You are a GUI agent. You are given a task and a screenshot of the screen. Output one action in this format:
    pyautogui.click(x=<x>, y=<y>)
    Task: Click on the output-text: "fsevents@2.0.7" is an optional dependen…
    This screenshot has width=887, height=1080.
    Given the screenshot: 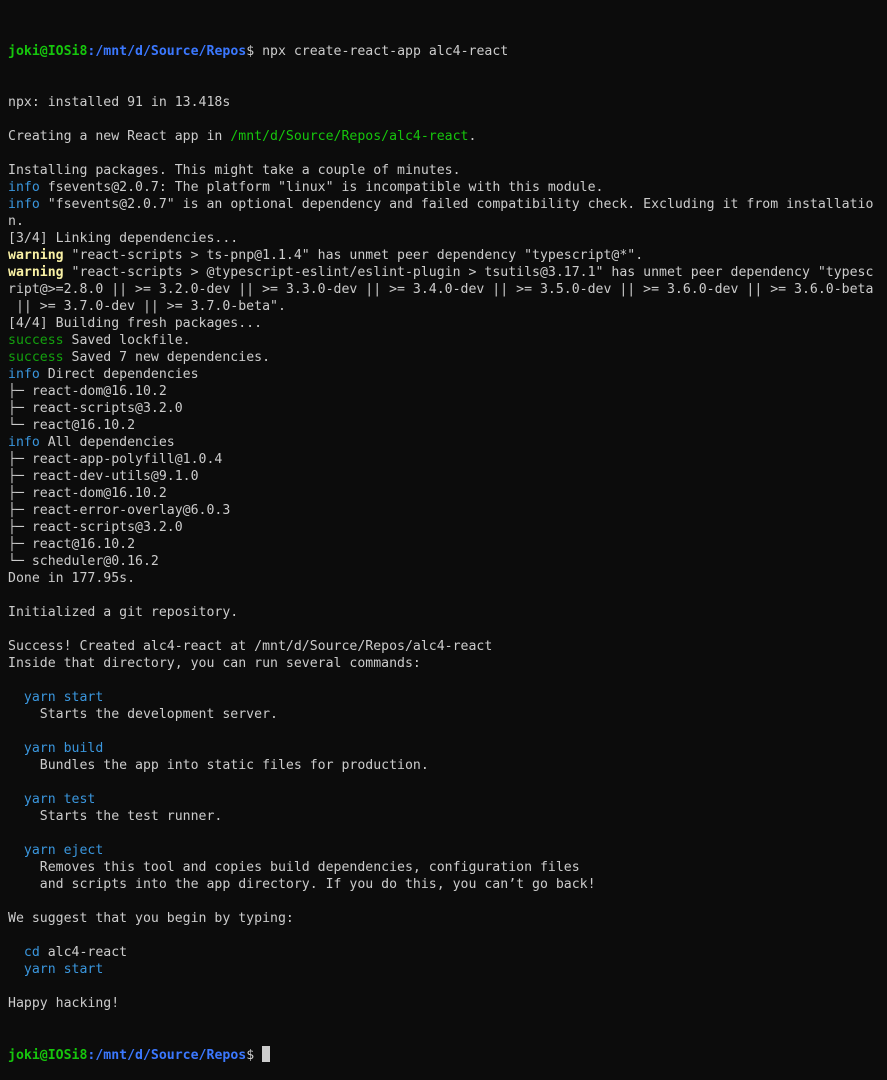 What is the action you would take?
    pyautogui.click(x=456, y=204)
    